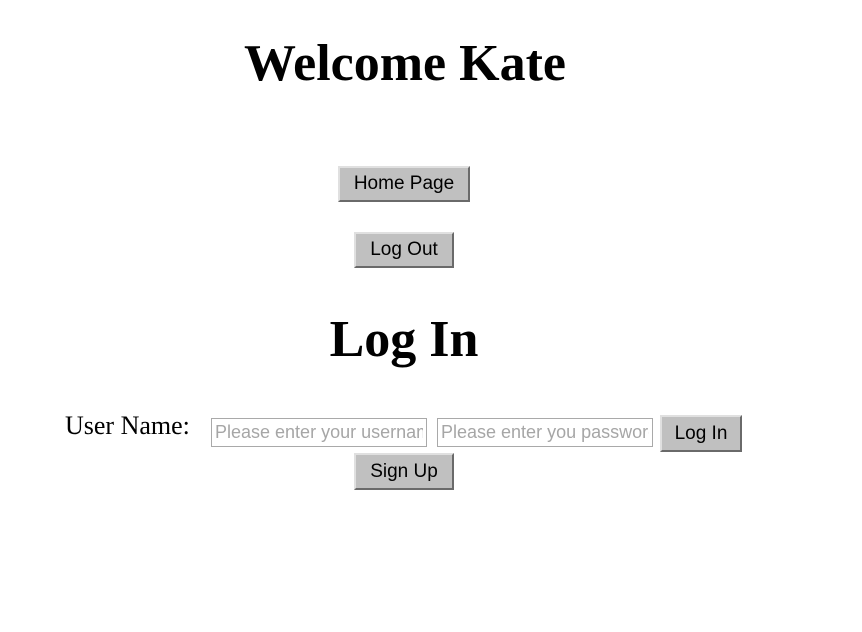  What do you see at coordinates (127, 425) in the screenshot?
I see `username-label: User Name:` at bounding box center [127, 425].